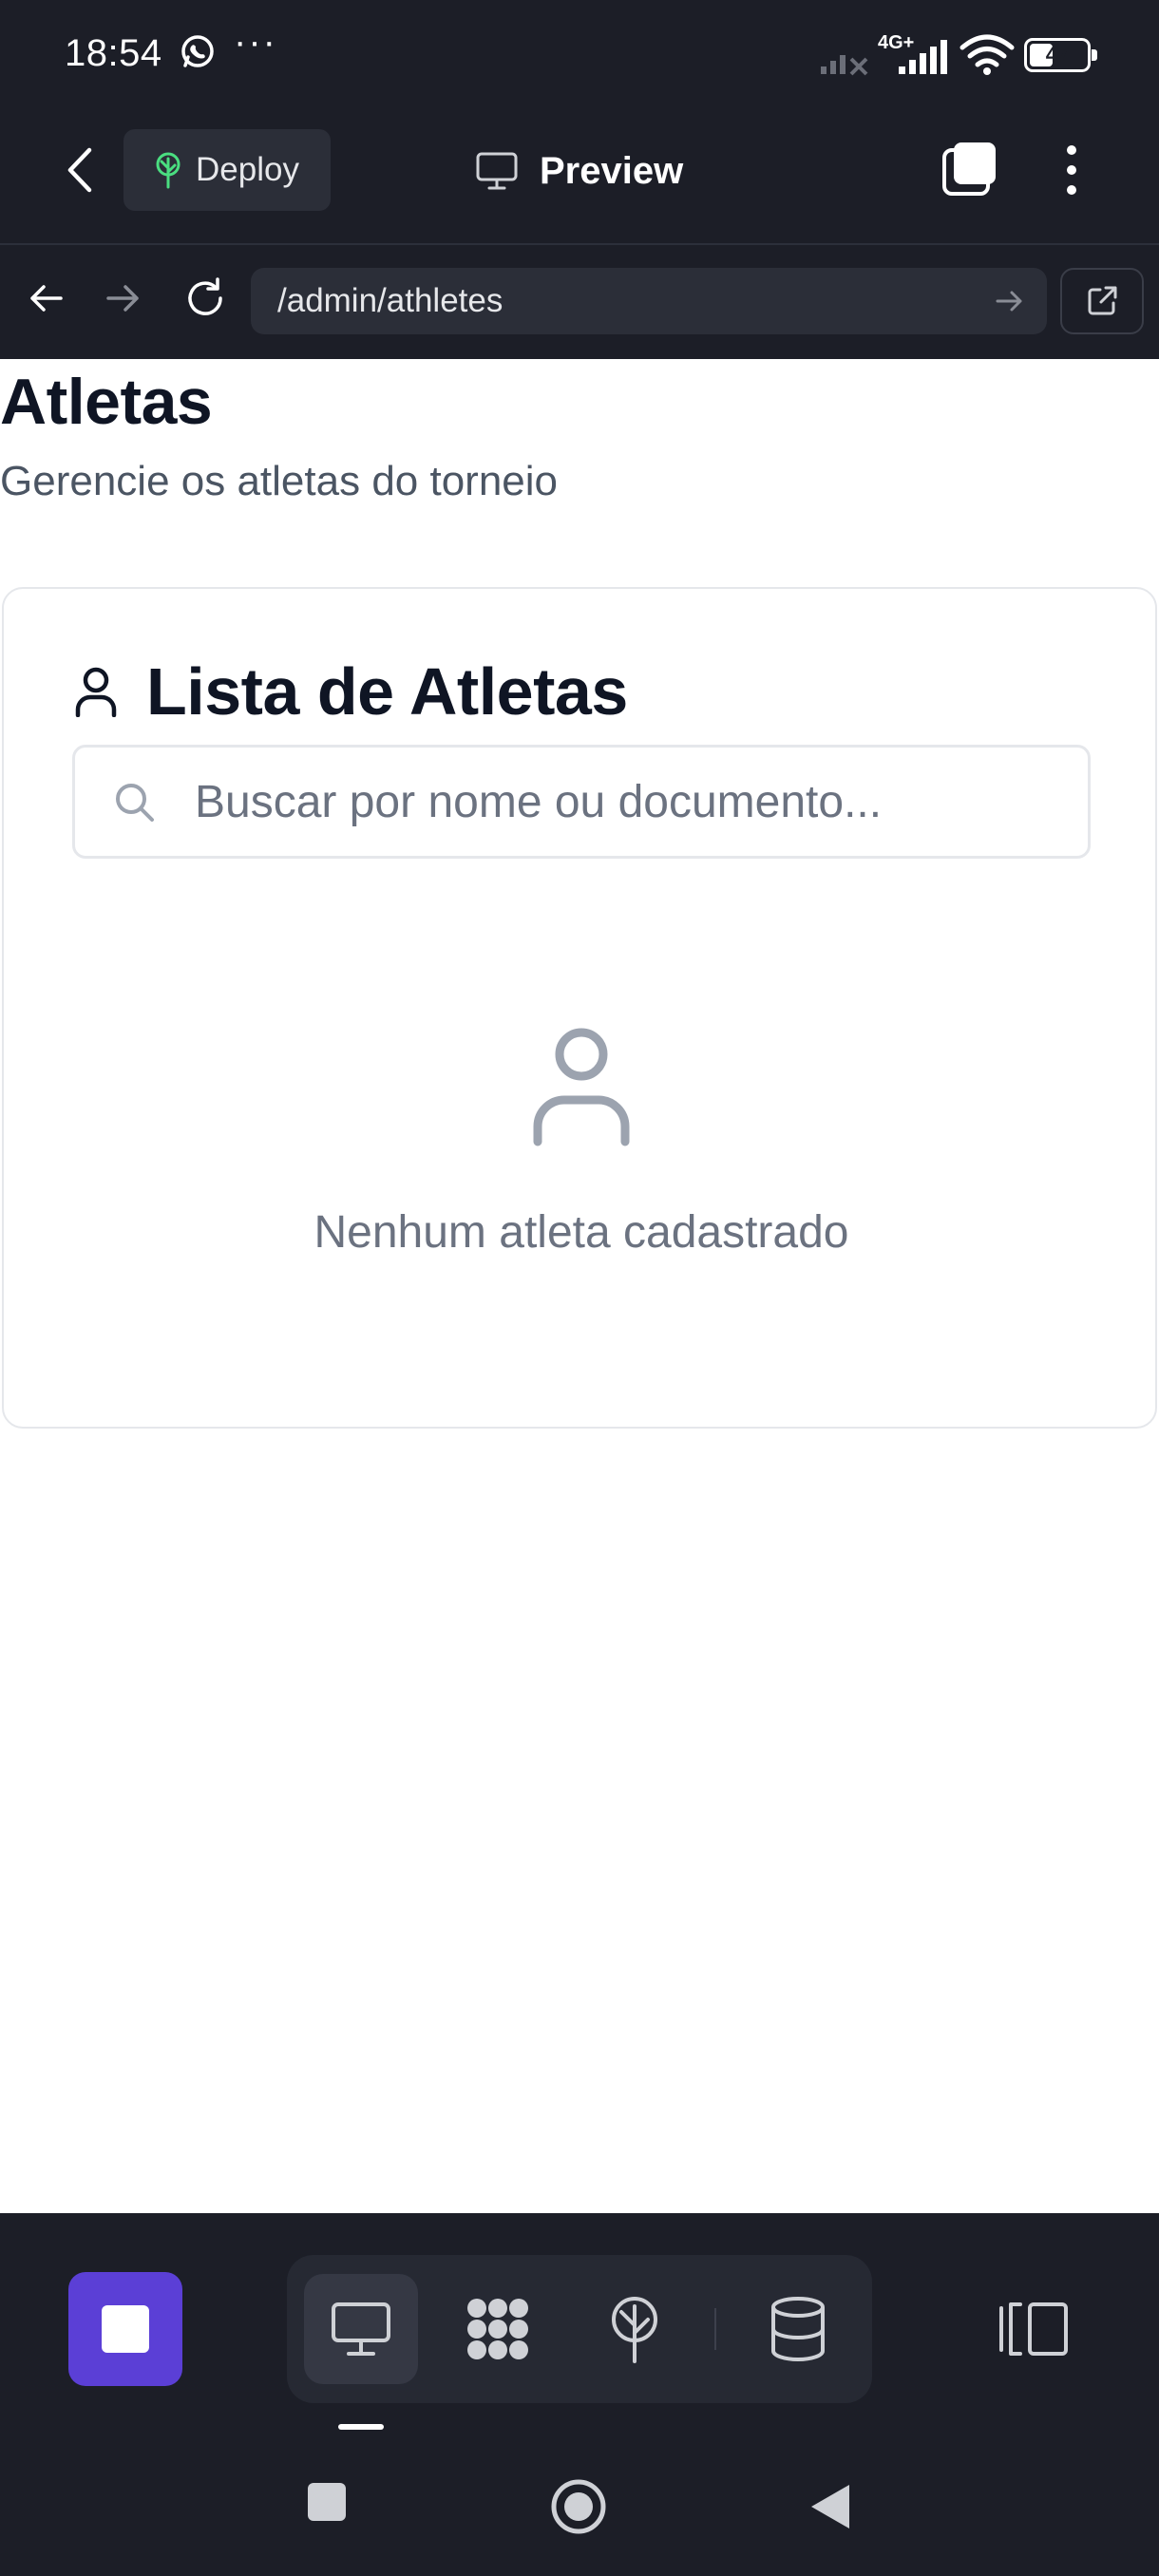 The image size is (1159, 2576). I want to click on database-icon, so click(798, 2329).